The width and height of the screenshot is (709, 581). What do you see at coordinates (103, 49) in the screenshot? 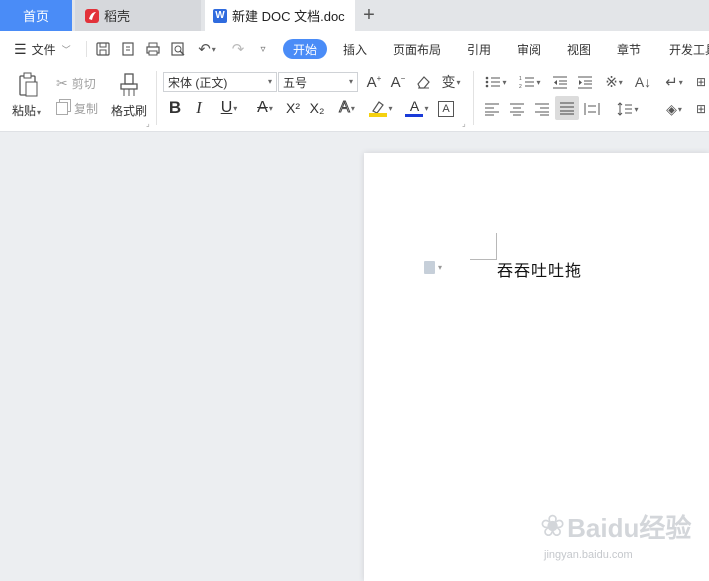
I see `save-icon` at bounding box center [103, 49].